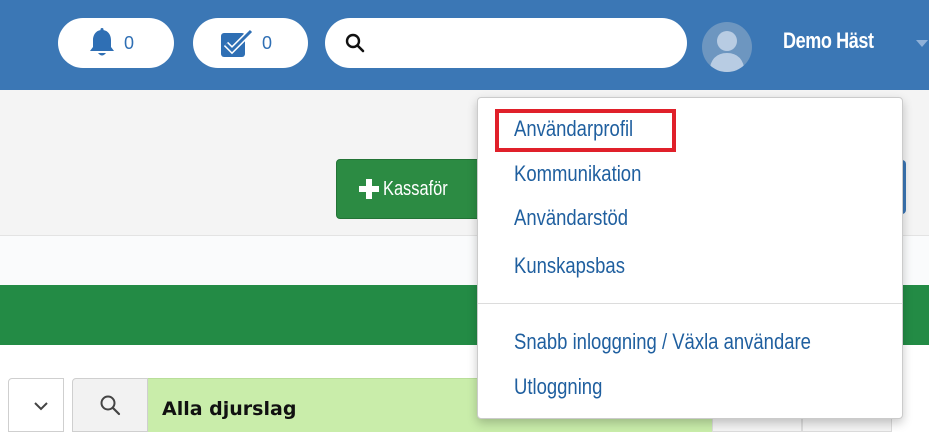 Image resolution: width=929 pixels, height=432 pixels. Describe the element at coordinates (828, 41) in the screenshot. I see `user-menu-toggle: Demo Häst` at that location.